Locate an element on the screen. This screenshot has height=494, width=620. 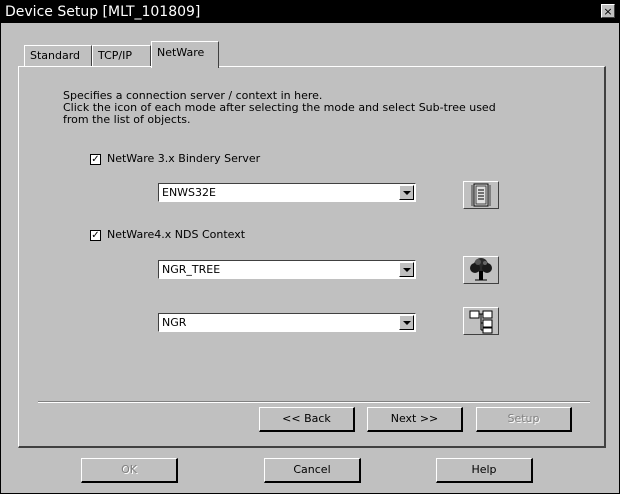
nds-context-value: NGR is located at coordinates (174, 322).